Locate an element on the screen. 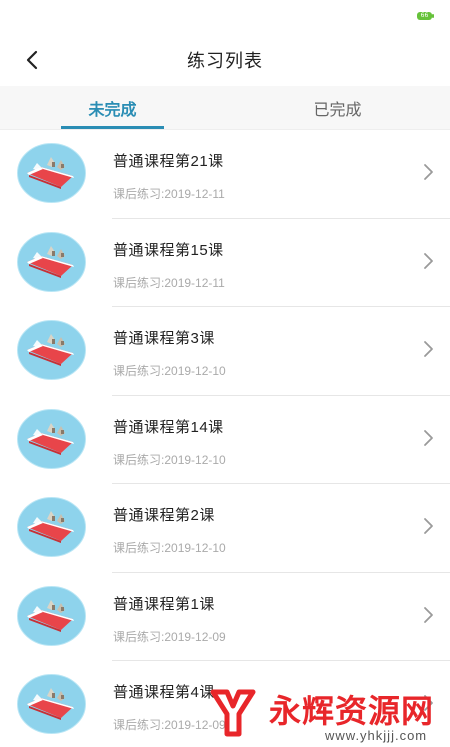  list-item: 普通课程第14课 课后练习:2019-12-10 is located at coordinates (225, 440).